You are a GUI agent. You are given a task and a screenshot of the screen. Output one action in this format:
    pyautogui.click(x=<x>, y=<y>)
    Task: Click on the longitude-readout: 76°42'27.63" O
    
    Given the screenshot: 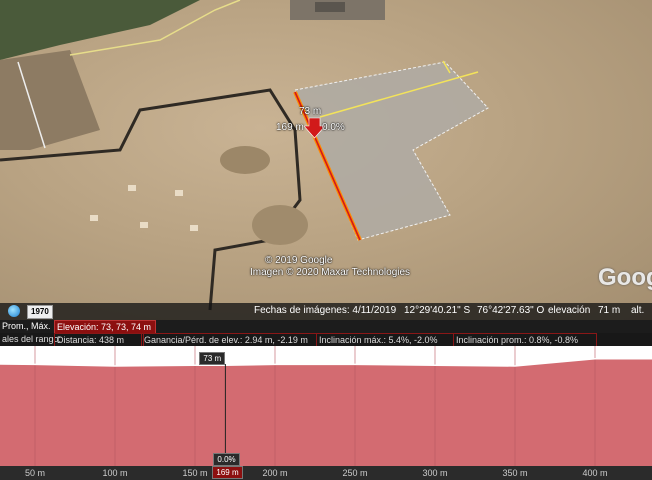 What is the action you would take?
    pyautogui.click(x=511, y=310)
    